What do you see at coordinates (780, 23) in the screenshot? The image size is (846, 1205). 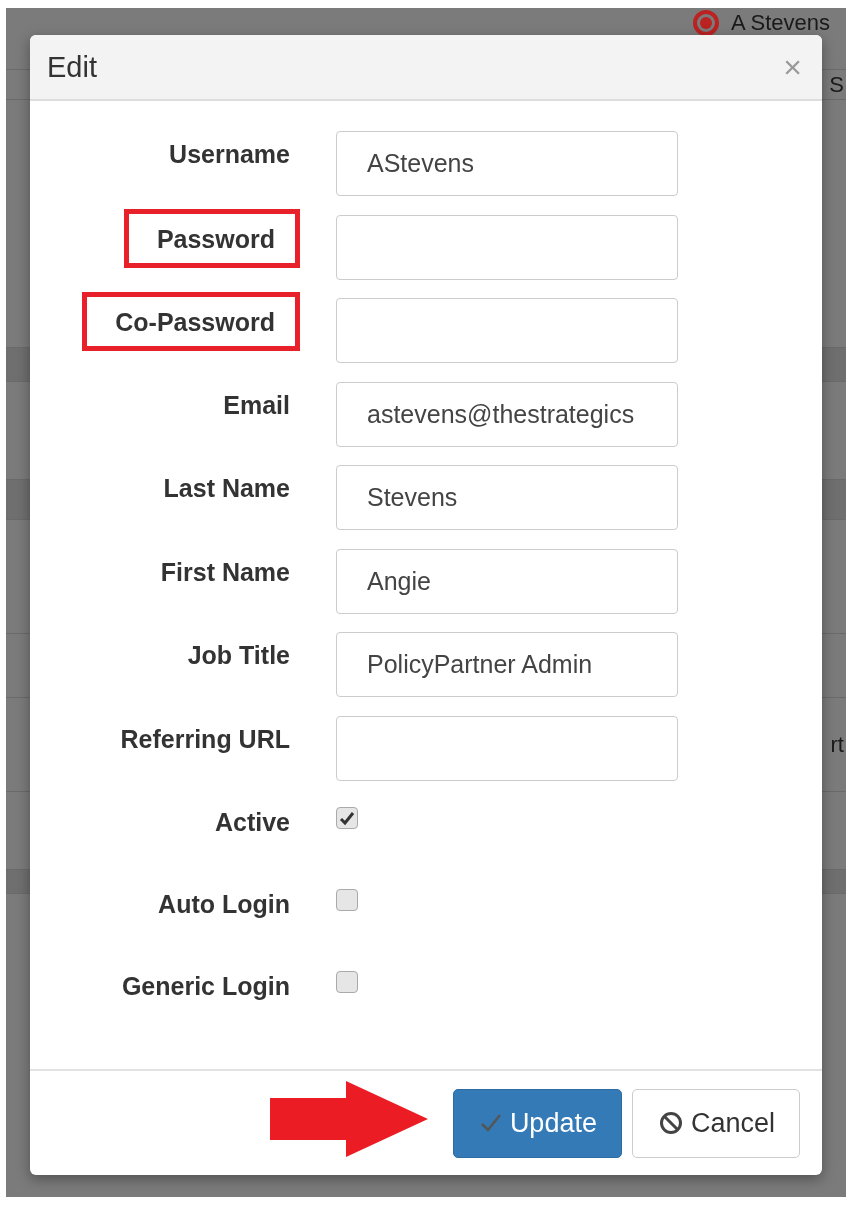 I see `user-name: A Stevens` at bounding box center [780, 23].